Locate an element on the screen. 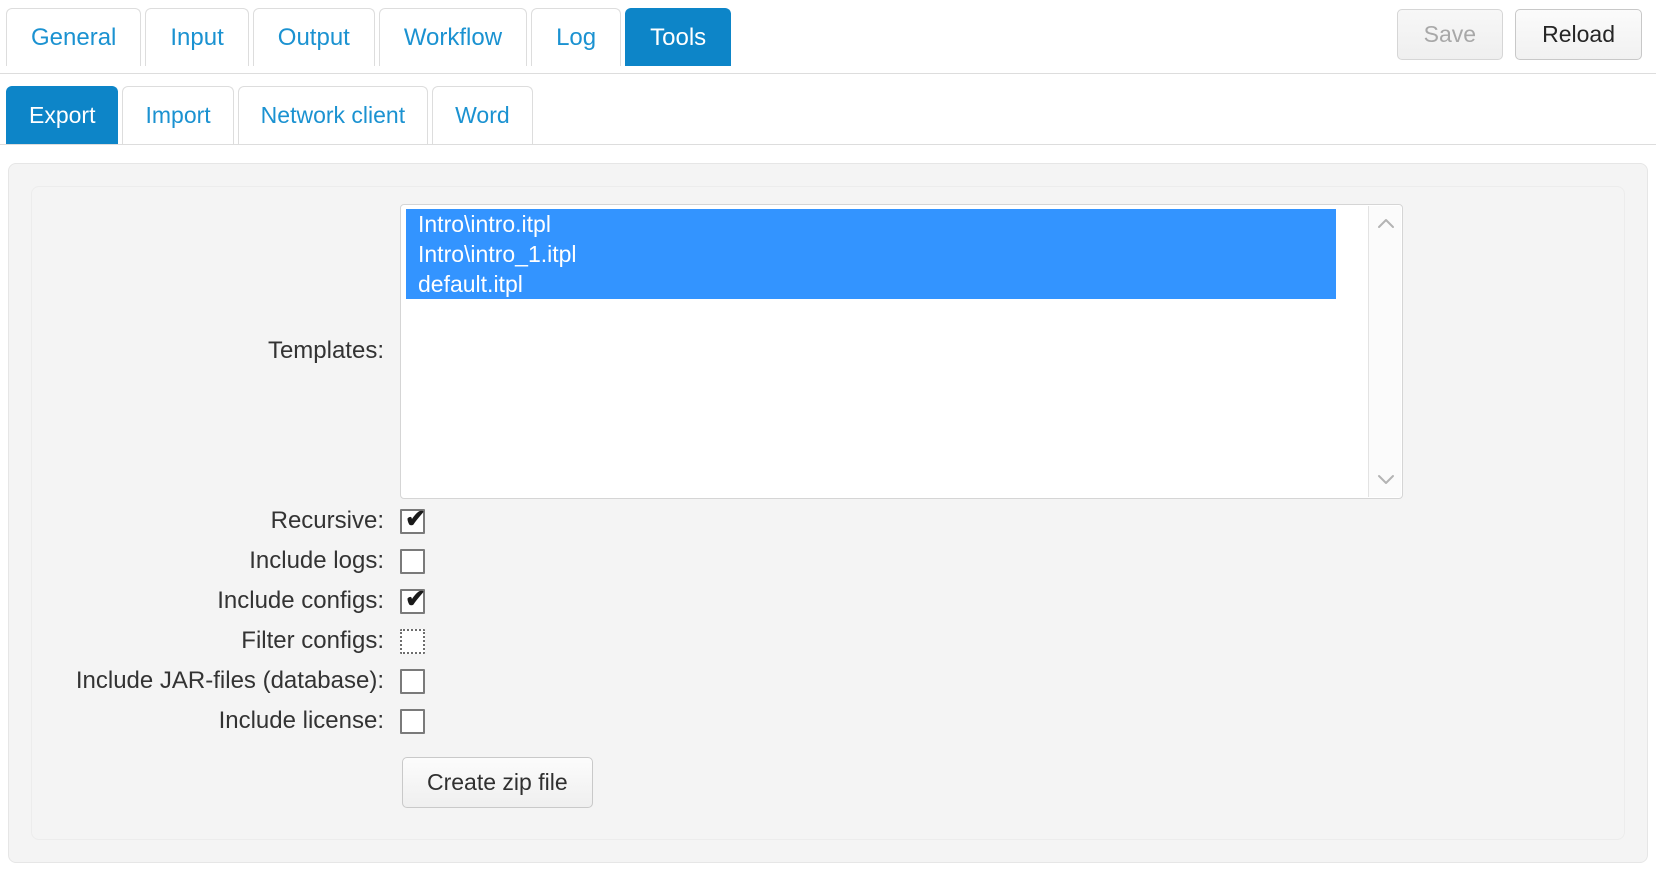  subtab-network-client: Network client is located at coordinates (333, 115).